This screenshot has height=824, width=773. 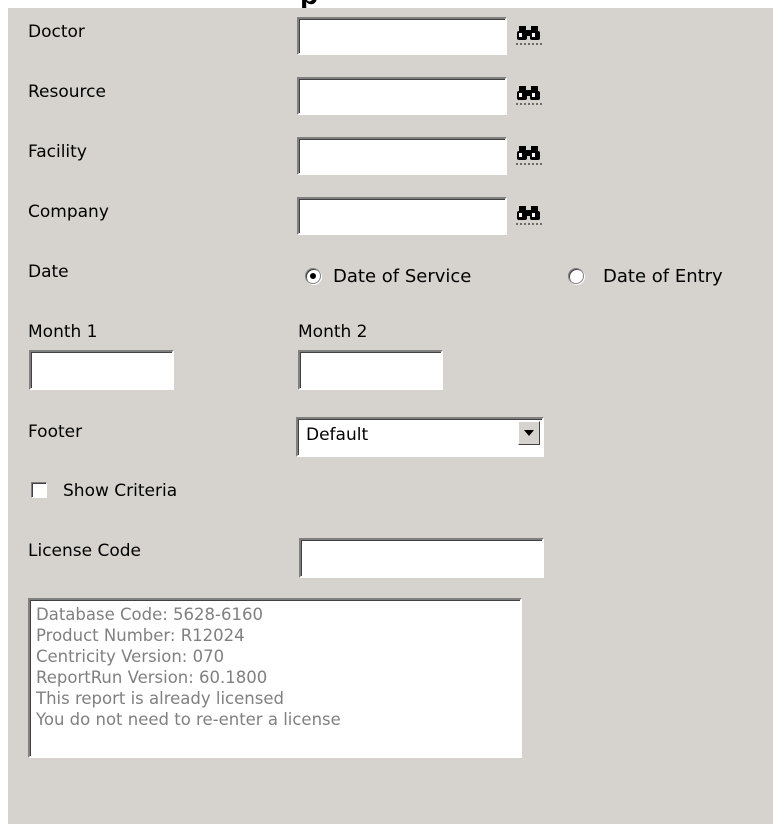 I want to click on info-line: ReportRun Version: 60.1800, so click(x=152, y=677).